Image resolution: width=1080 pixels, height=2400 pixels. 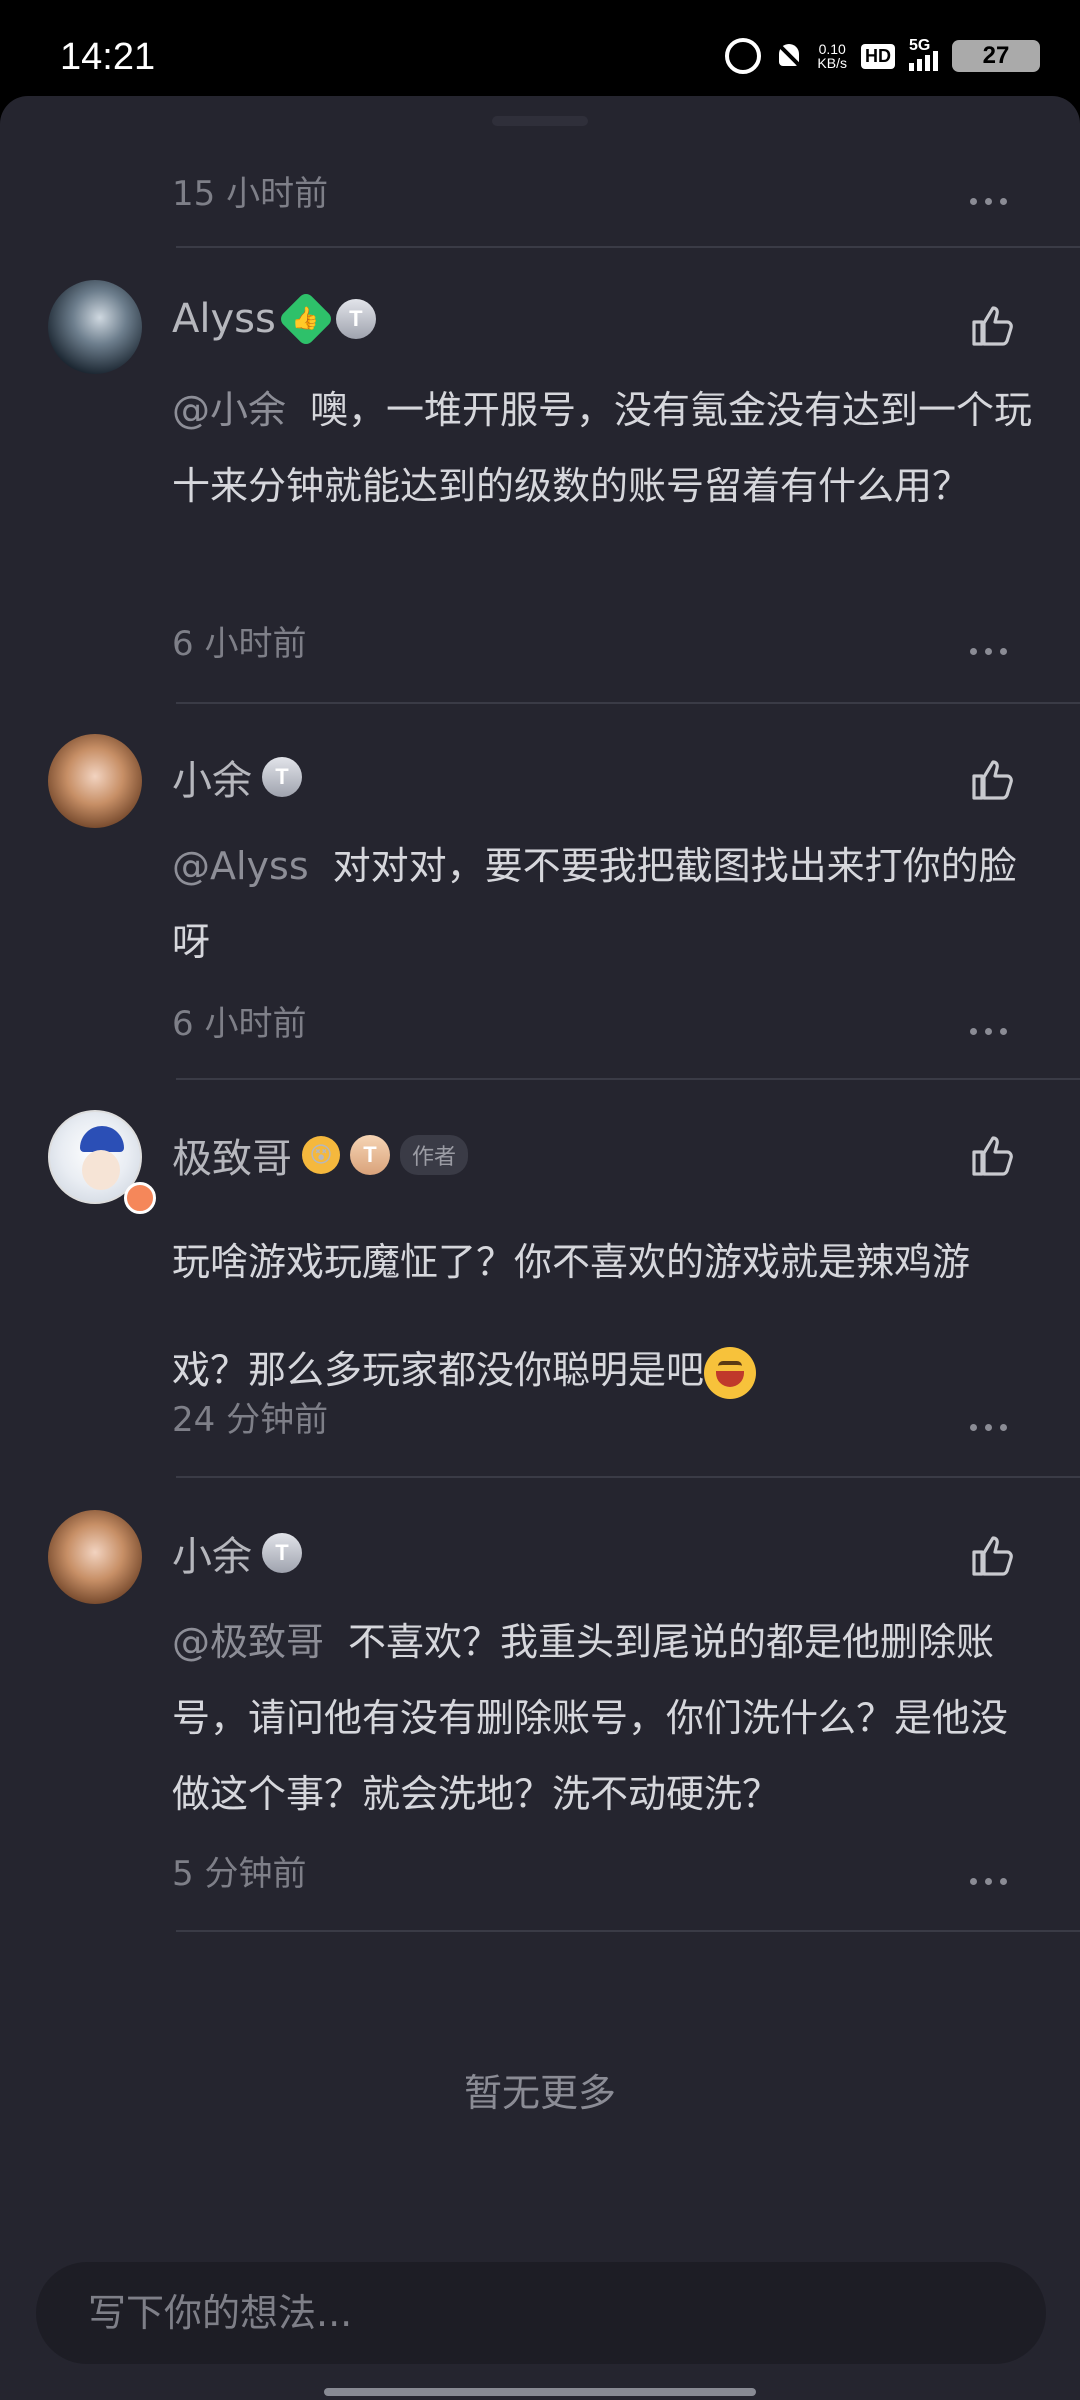 I want to click on comment-body: 玩啥游戏玩魔怔了？你不喜欢的游戏就是辣鸡游戏？那么多玩家都没你聪明是吧, so click(x=571, y=1316).